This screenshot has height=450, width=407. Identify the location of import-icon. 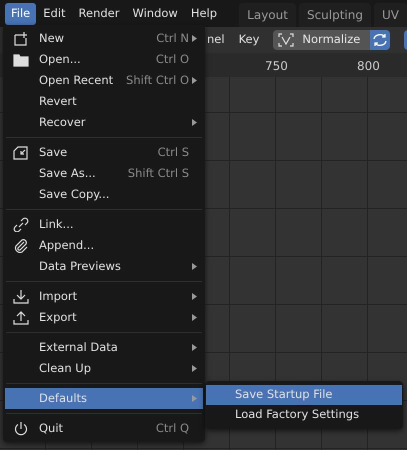
(21, 296).